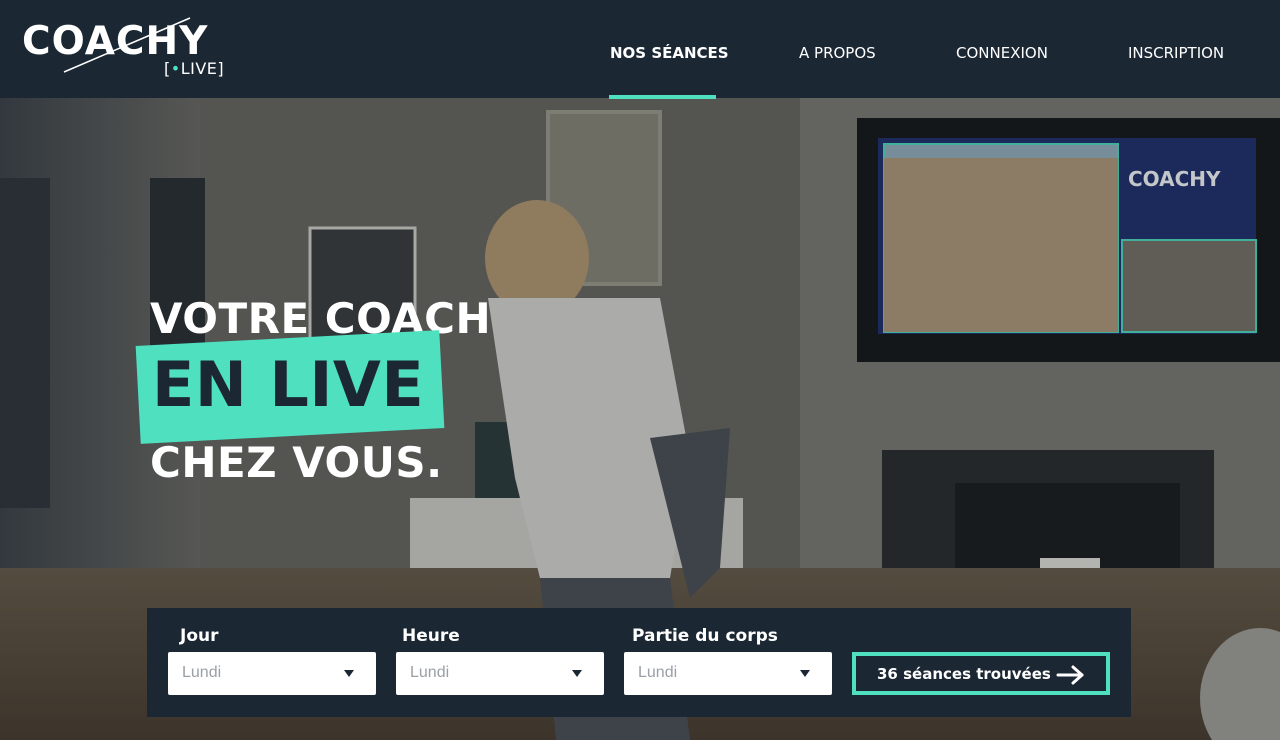 The height and width of the screenshot is (740, 1280). I want to click on logo-live-tag: [•LIVE], so click(194, 69).